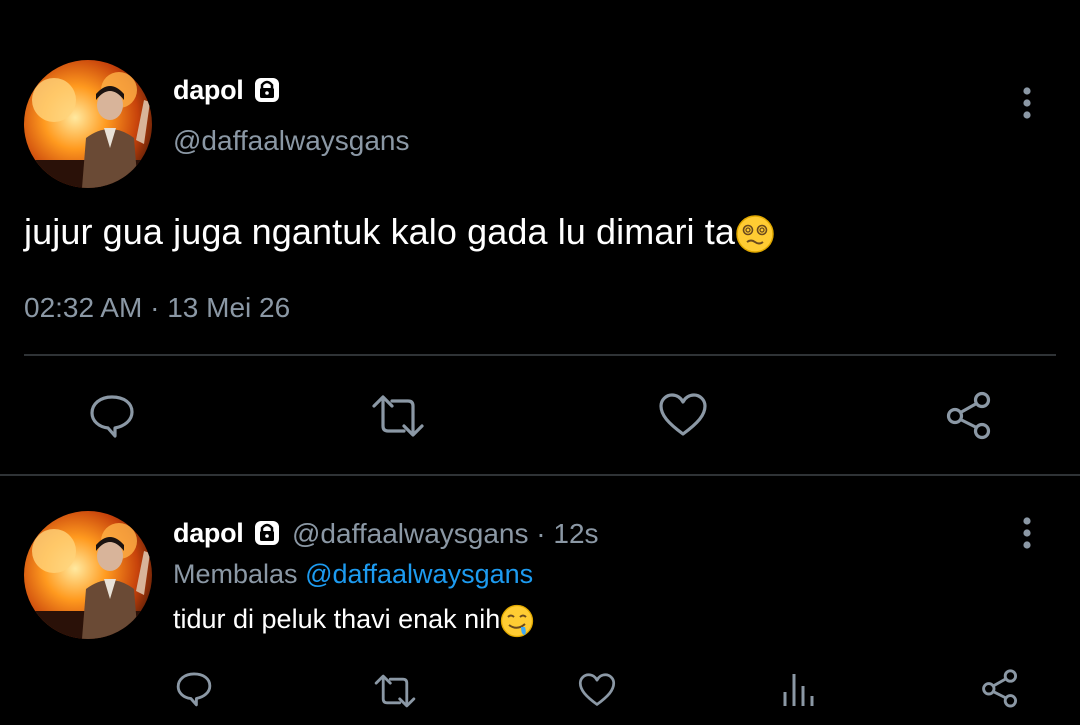 Image resolution: width=1080 pixels, height=725 pixels. I want to click on replying-to-line: Membalas @daffaalwaysgans, so click(353, 574).